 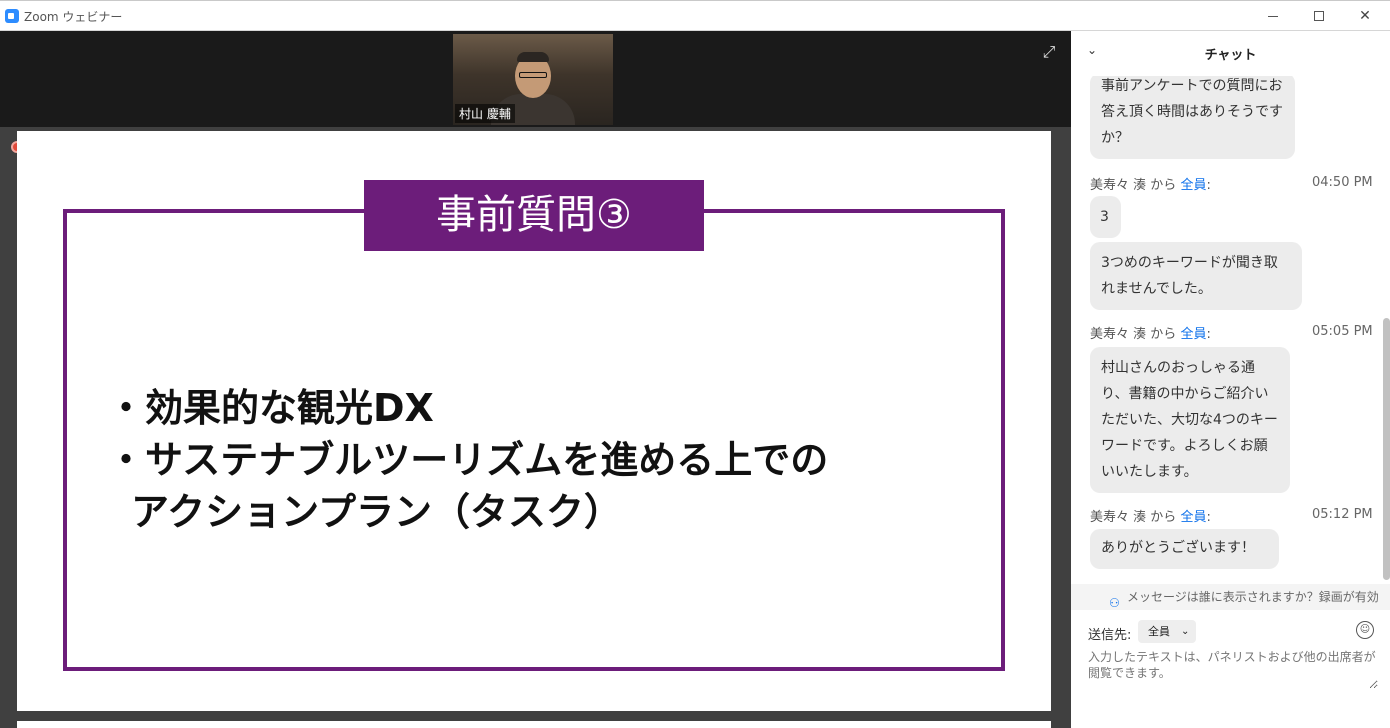 What do you see at coordinates (534, 215) in the screenshot?
I see `slide-title: 事前質問③` at bounding box center [534, 215].